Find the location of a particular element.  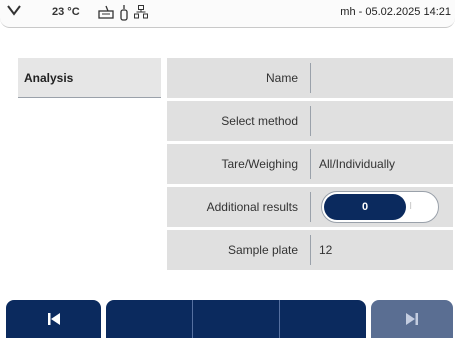

tare-weighing-row: Tare/Weighing All/Individually is located at coordinates (310, 164).